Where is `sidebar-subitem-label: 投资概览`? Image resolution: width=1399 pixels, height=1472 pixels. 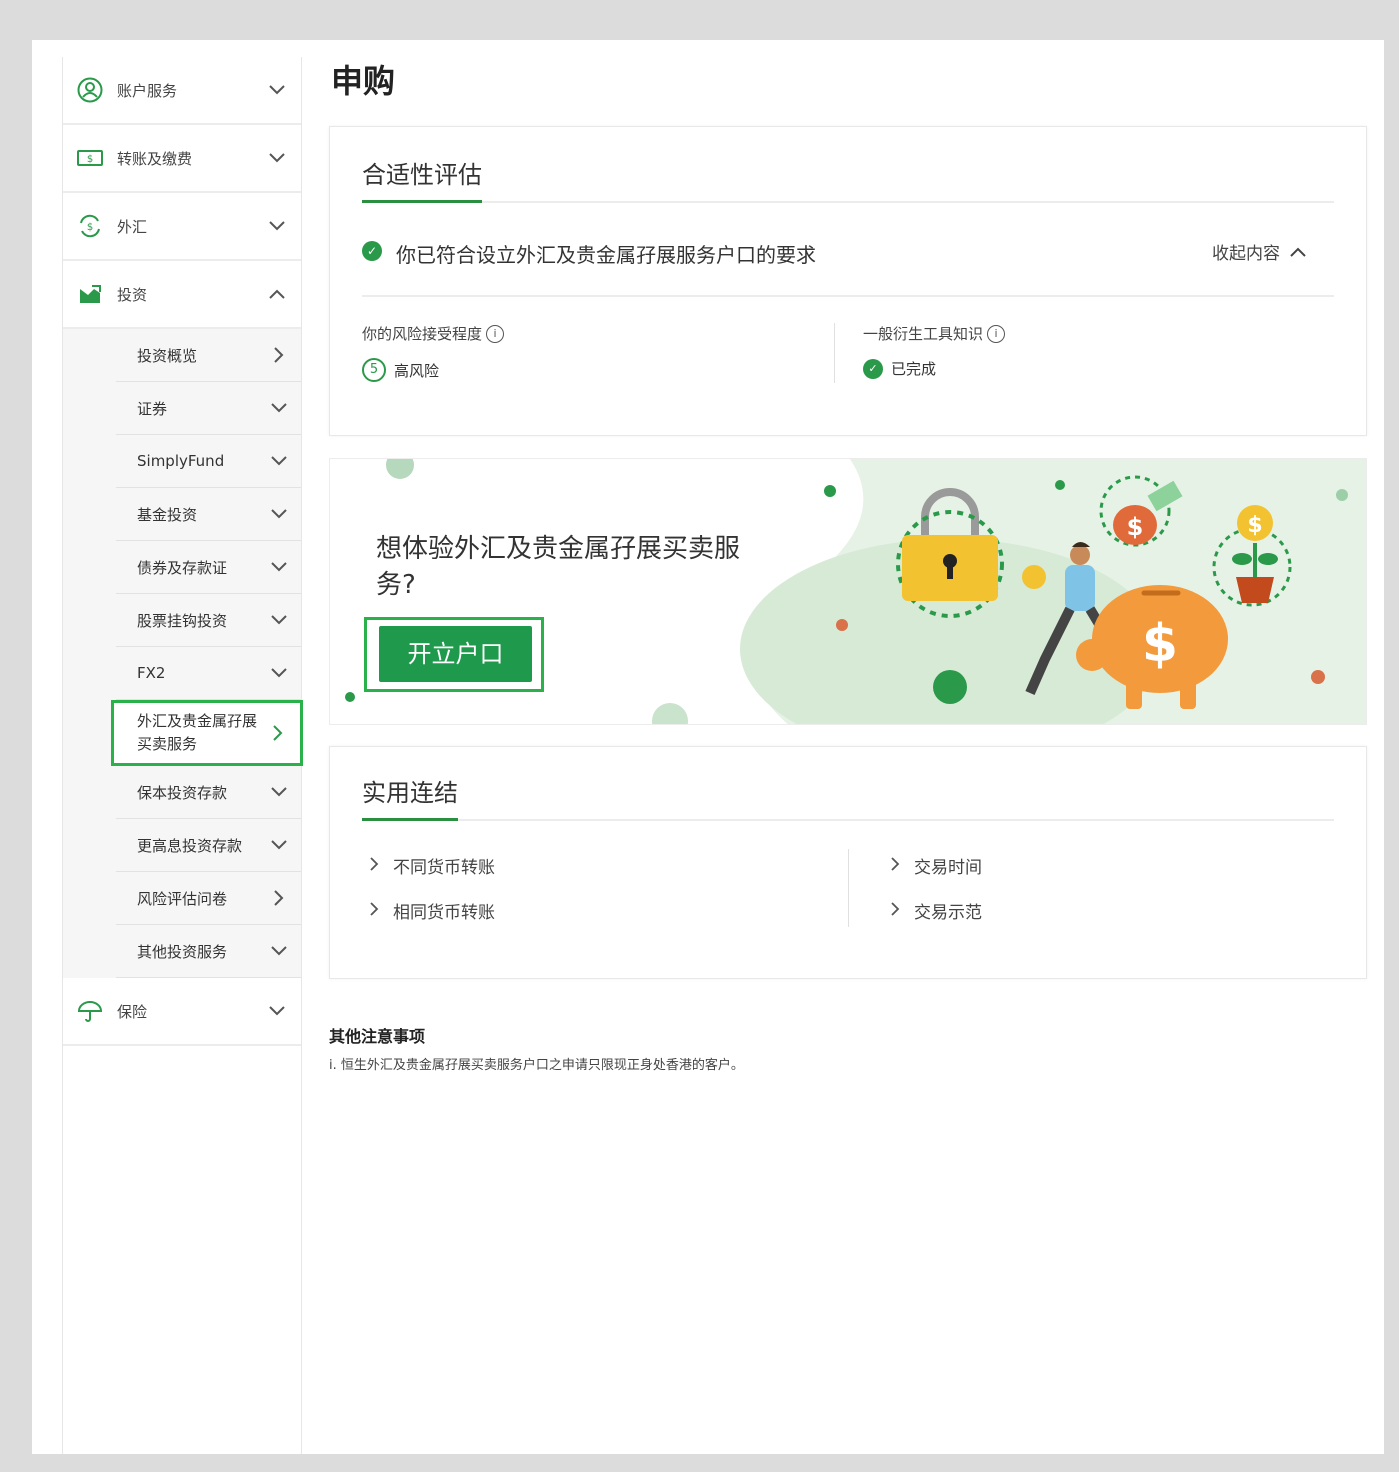
sidebar-subitem-label: 投资概览 is located at coordinates (167, 355).